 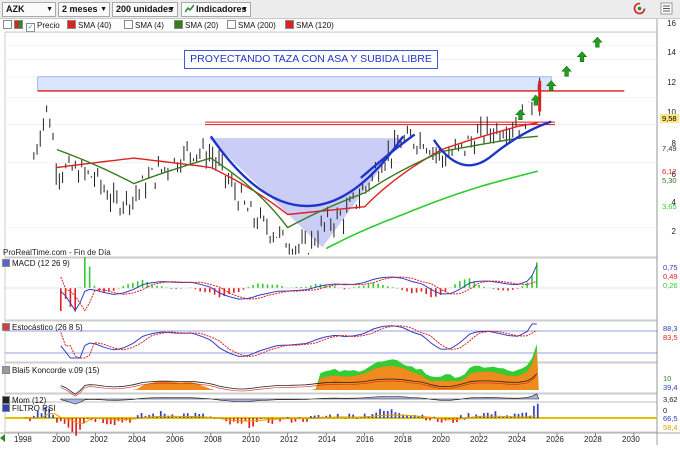 I want to click on stoch-label: 88,3, so click(x=670, y=328).